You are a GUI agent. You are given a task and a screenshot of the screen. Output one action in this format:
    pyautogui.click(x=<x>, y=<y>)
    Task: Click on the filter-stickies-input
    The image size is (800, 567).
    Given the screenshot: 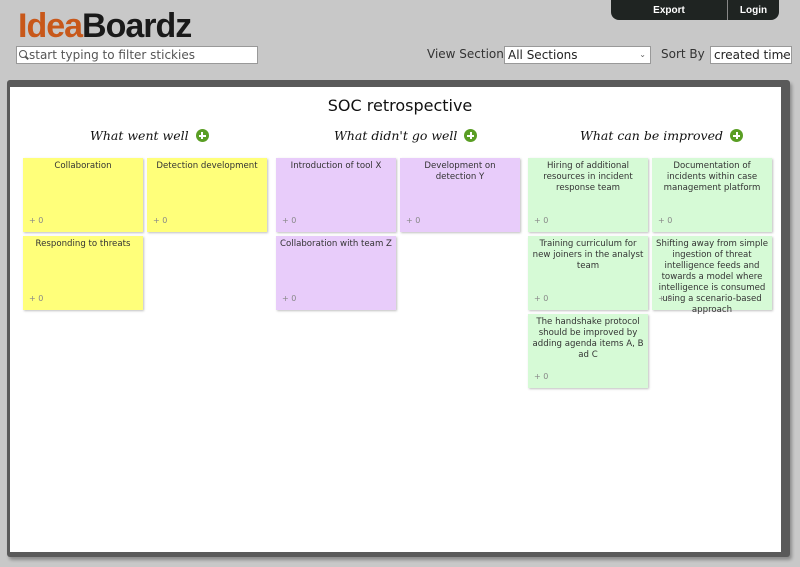 What is the action you would take?
    pyautogui.click(x=139, y=55)
    